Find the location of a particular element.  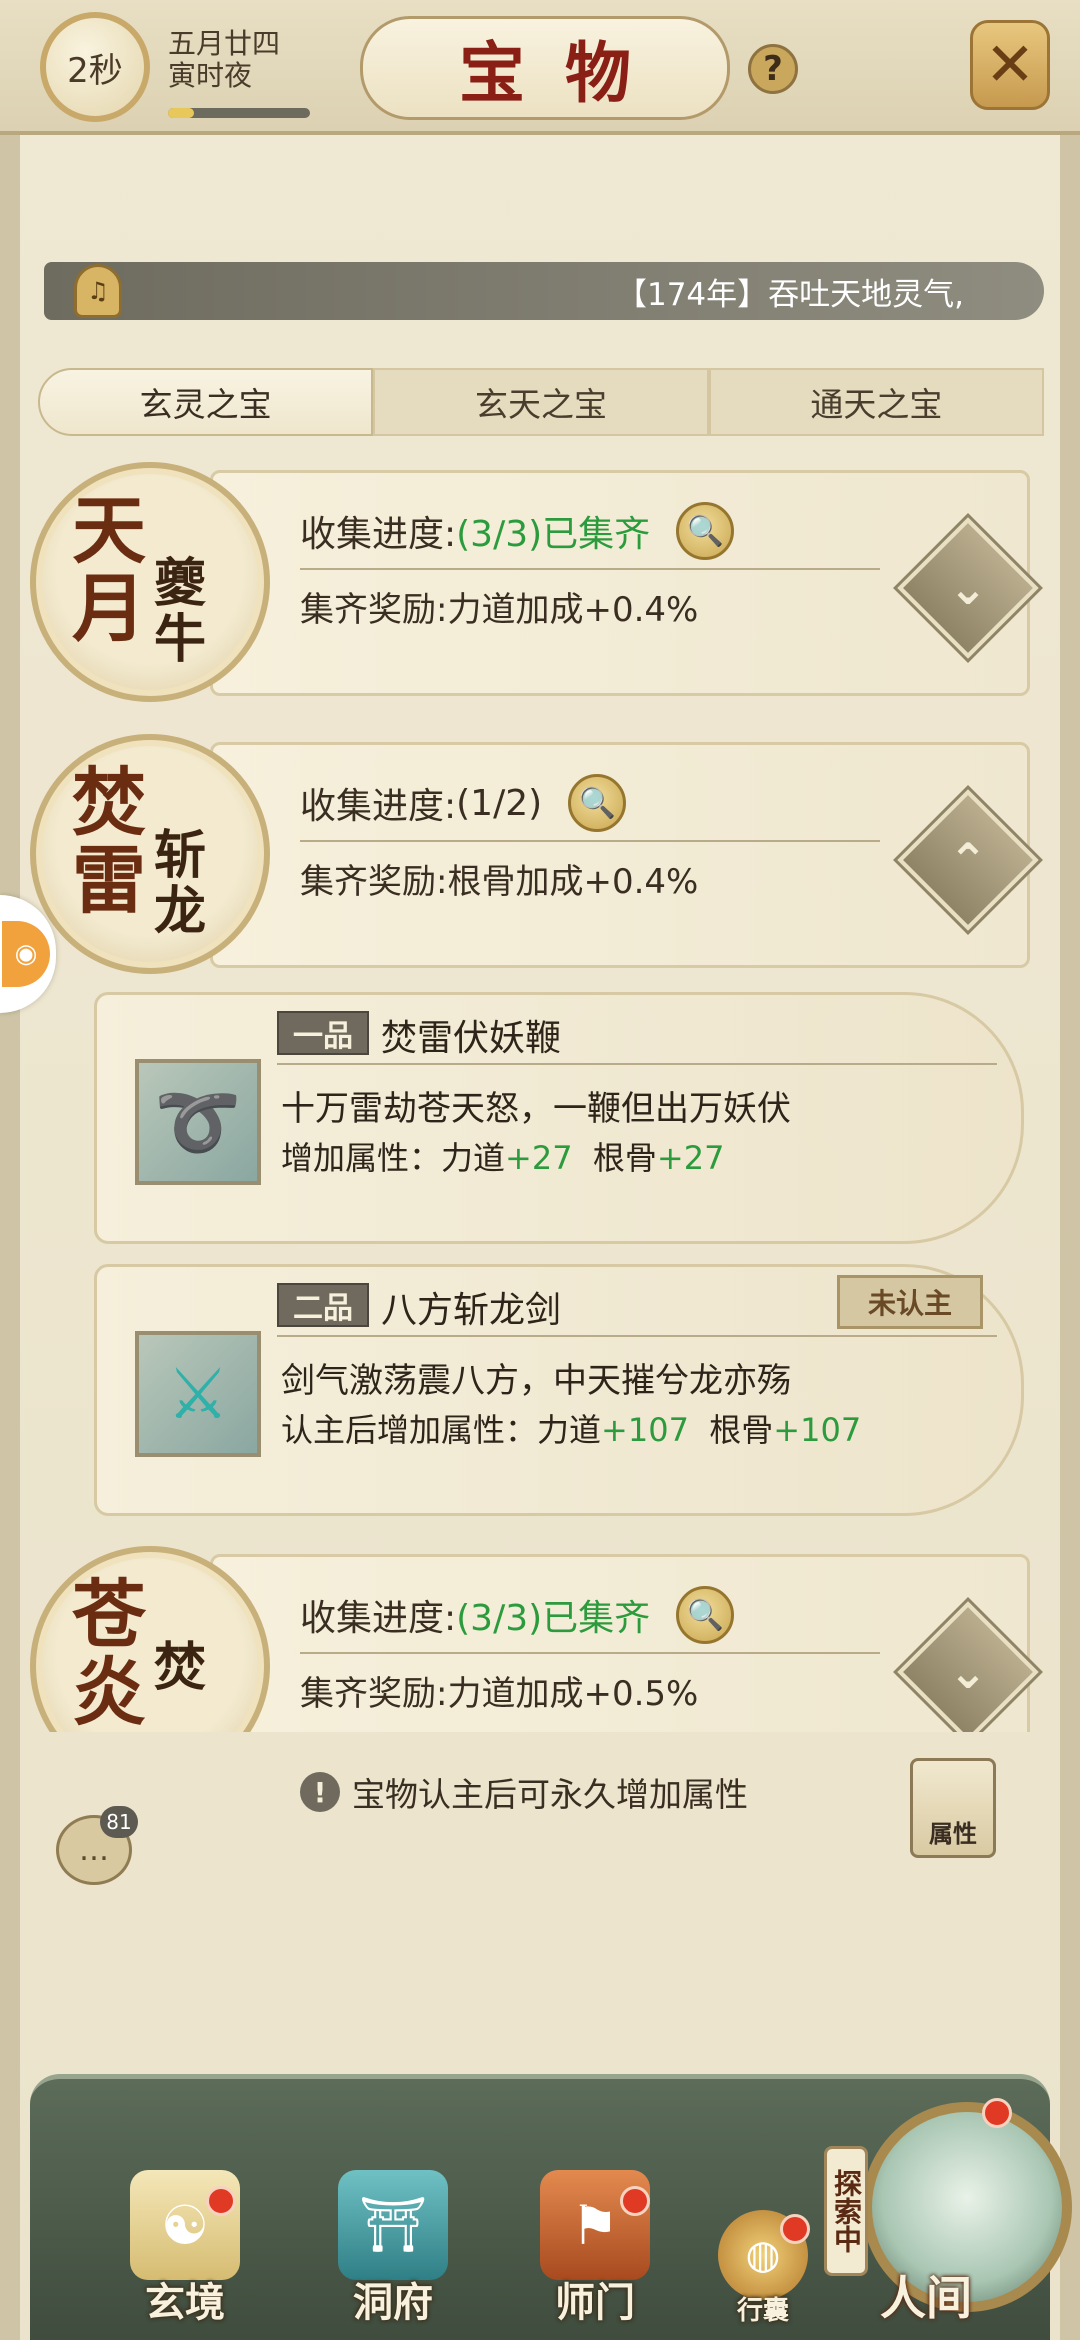

sword-icon: ⚔ is located at coordinates (198, 1394).